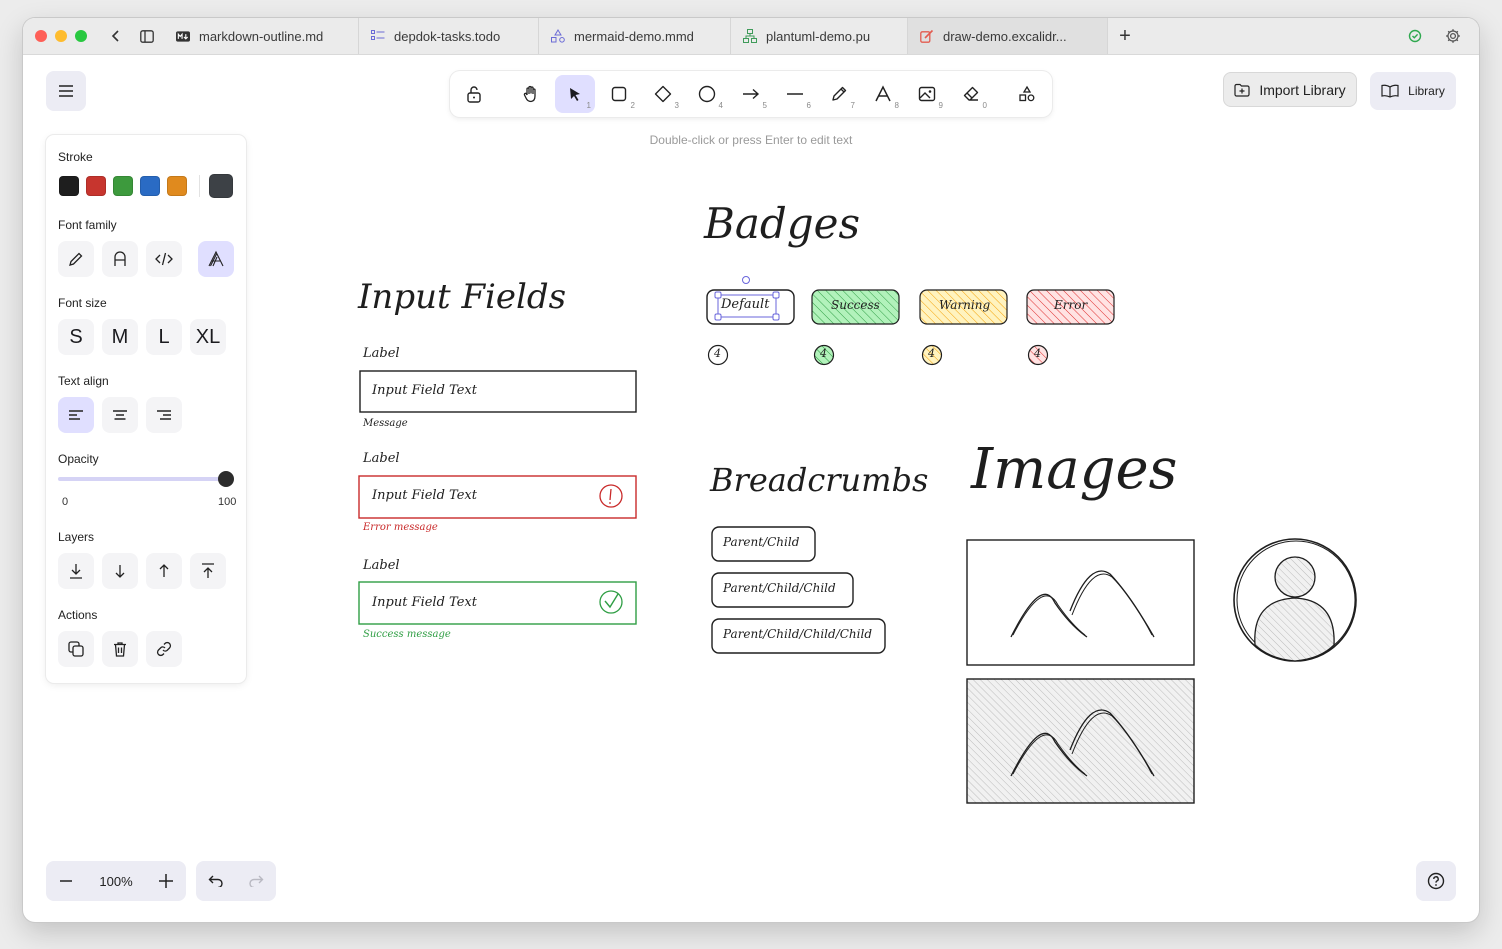  What do you see at coordinates (166, 881) in the screenshot?
I see `zoom-in-button` at bounding box center [166, 881].